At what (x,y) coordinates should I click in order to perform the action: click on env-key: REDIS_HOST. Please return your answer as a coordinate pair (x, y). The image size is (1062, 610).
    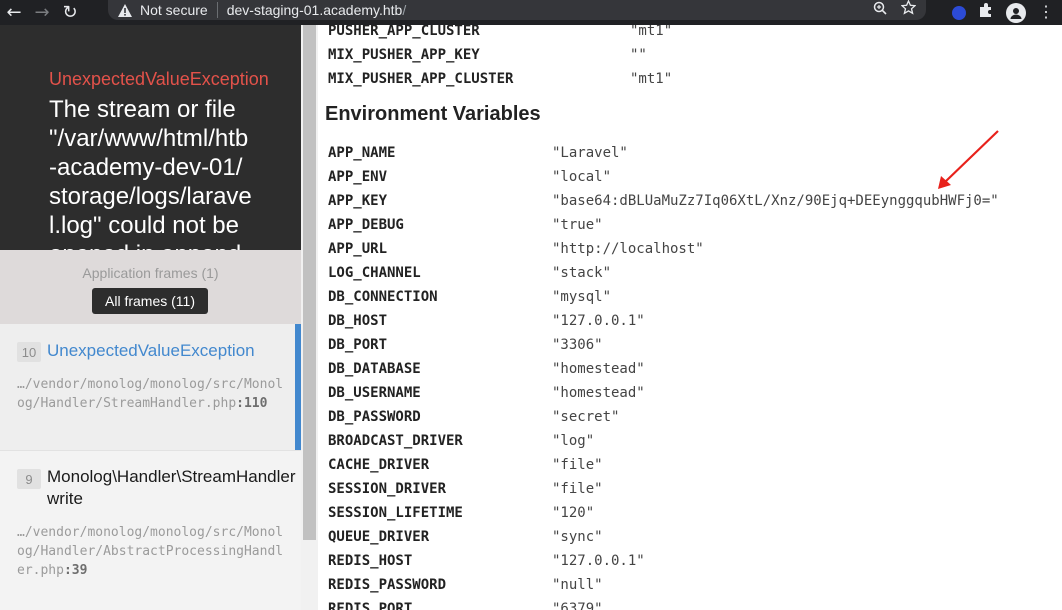
    Looking at the image, I should click on (370, 561).